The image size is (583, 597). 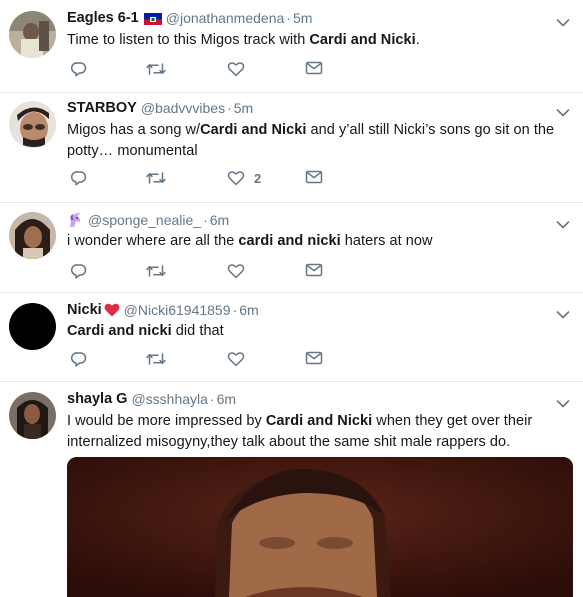 I want to click on like-button: 2, so click(x=244, y=178).